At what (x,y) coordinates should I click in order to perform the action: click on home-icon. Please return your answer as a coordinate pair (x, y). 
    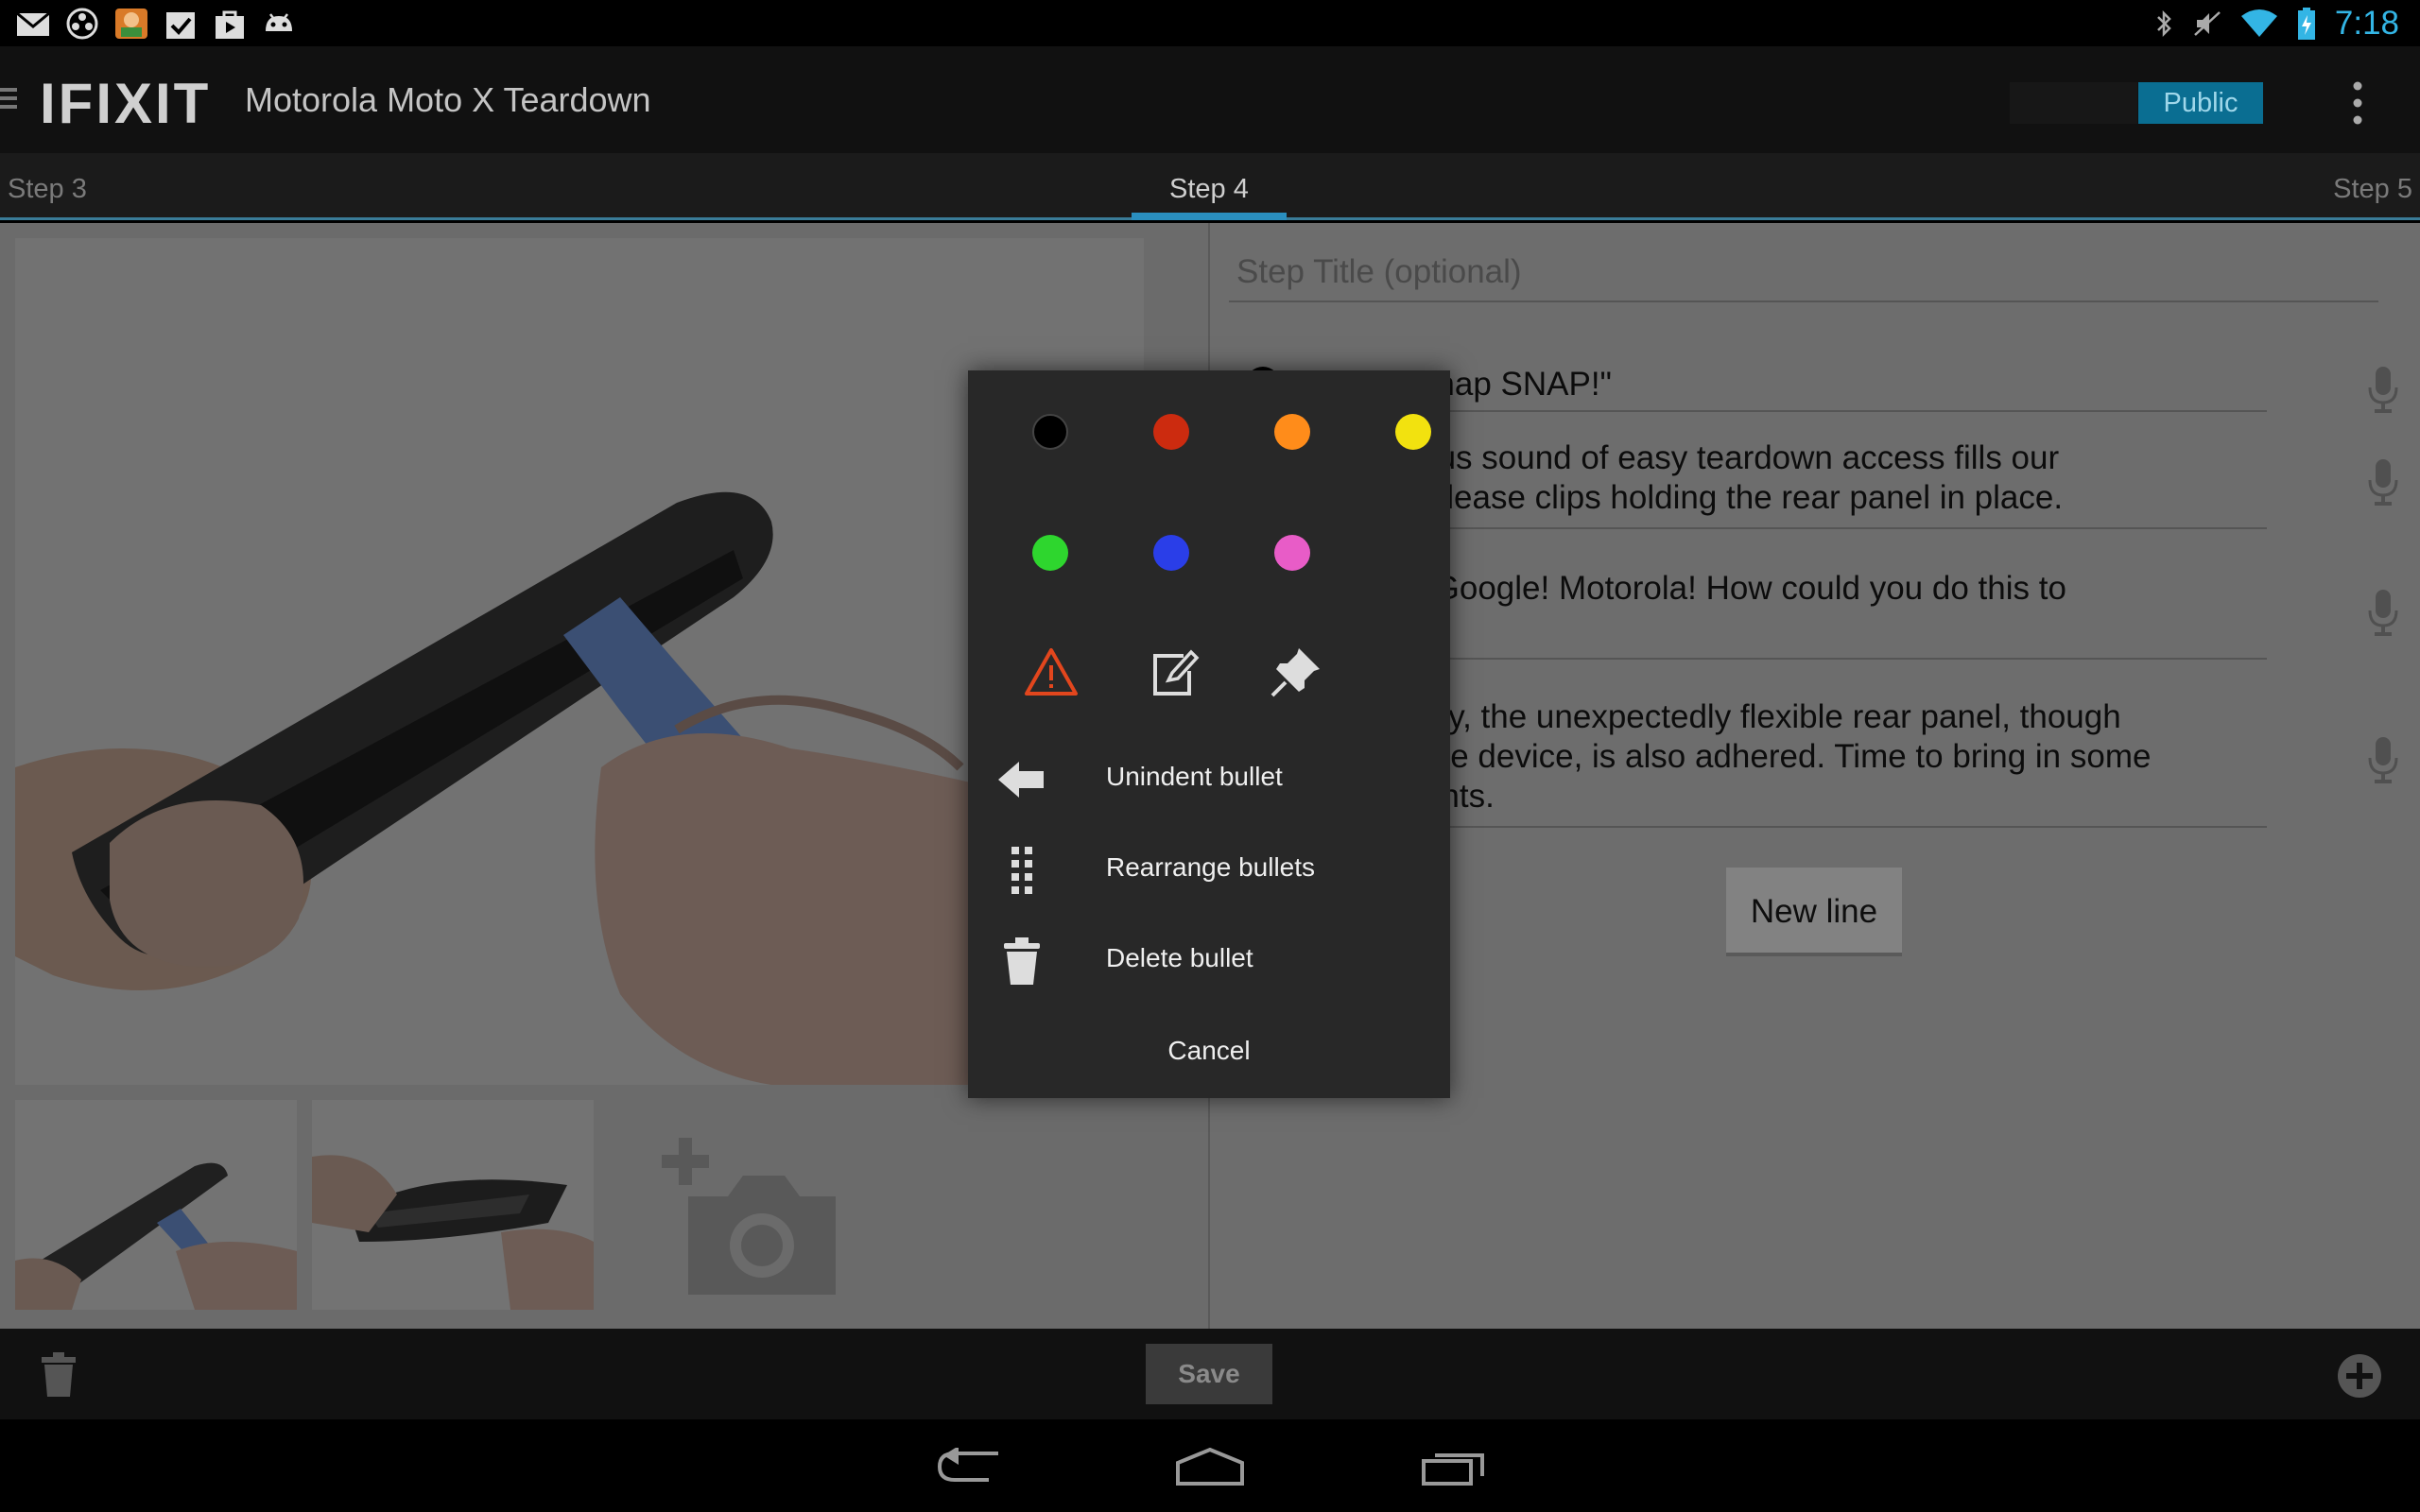
    Looking at the image, I should click on (1210, 1467).